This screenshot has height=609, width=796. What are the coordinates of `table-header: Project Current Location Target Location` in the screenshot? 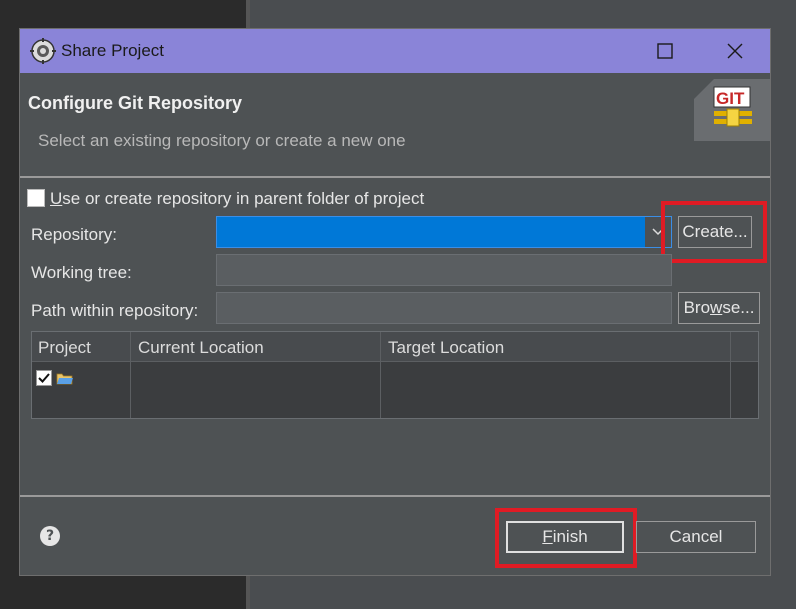 It's located at (395, 347).